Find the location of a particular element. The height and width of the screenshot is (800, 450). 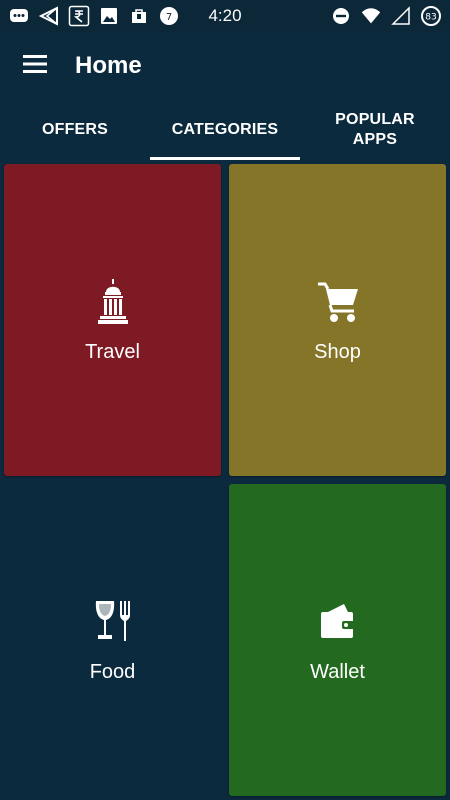

cart-icon is located at coordinates (338, 302).